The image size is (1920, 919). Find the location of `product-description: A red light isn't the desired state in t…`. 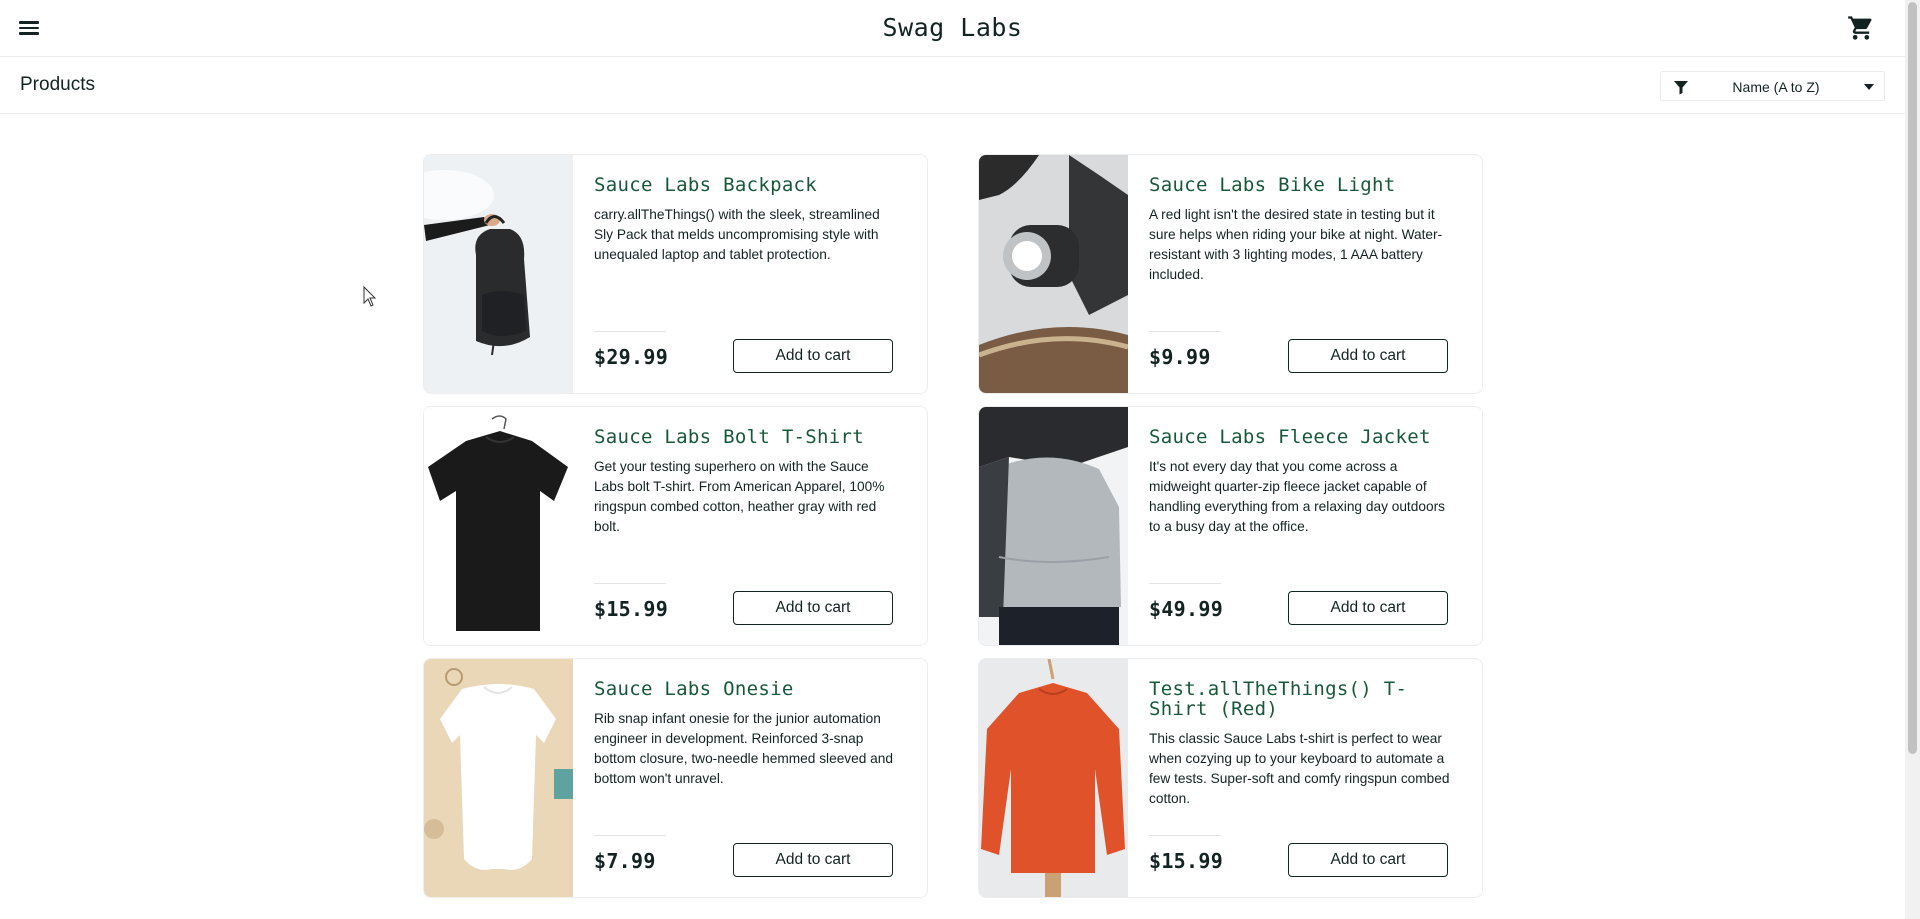

product-description: A red light isn't the desired state in t… is located at coordinates (1296, 244).